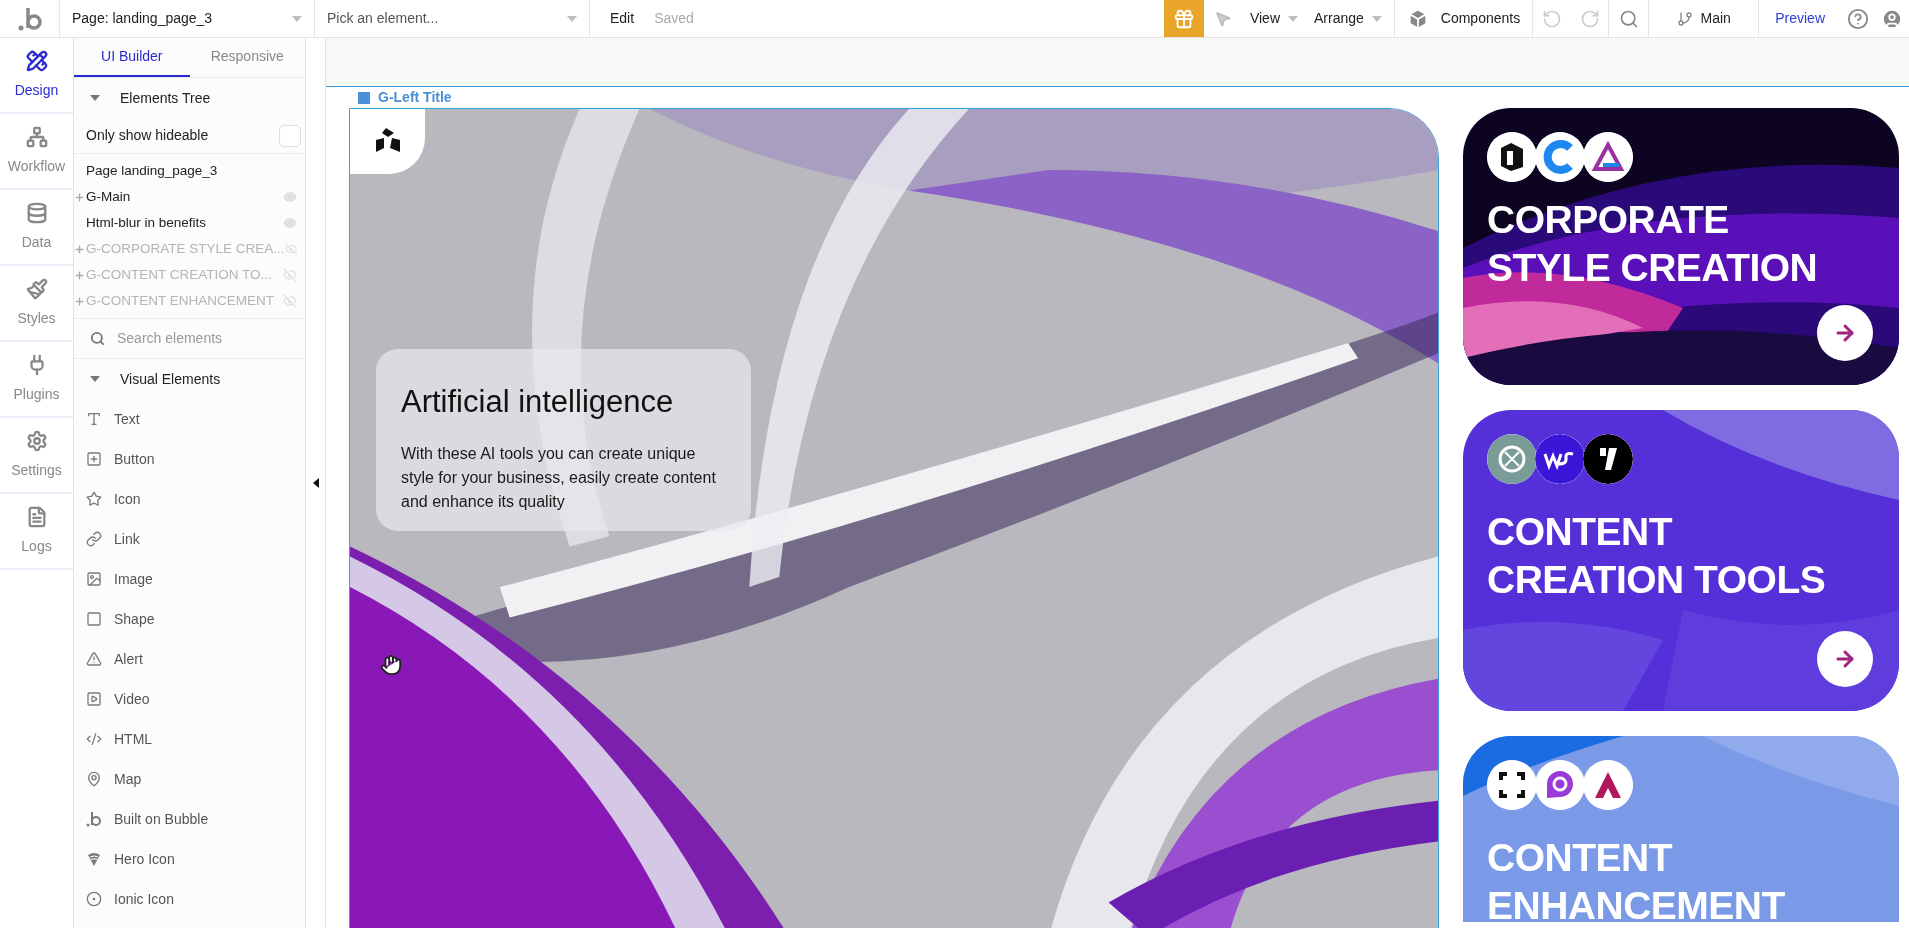 The width and height of the screenshot is (1909, 928). What do you see at coordinates (1652, 244) in the screenshot?
I see `card-title: CORPORATE STYLE CREATION` at bounding box center [1652, 244].